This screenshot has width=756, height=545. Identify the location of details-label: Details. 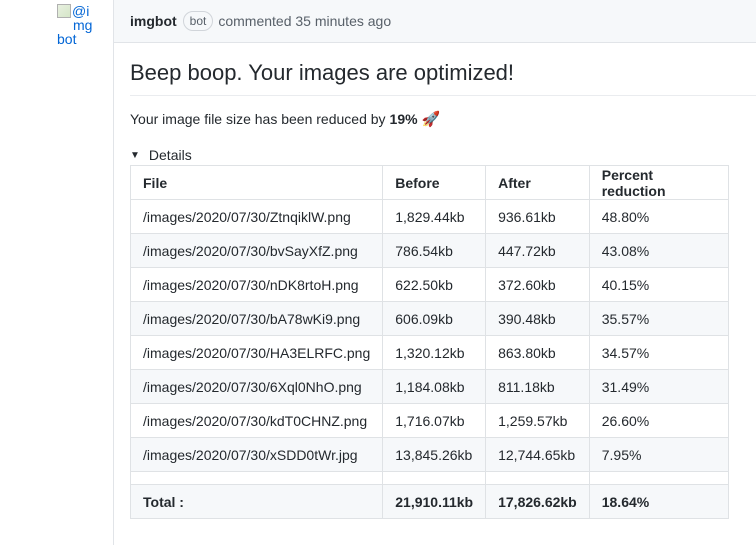
(170, 155).